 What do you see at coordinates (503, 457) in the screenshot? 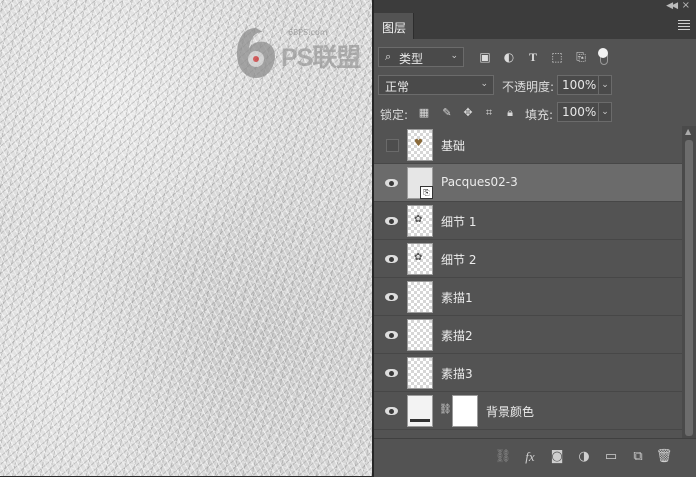
I see `link-layers-icon: ⛓︎` at bounding box center [503, 457].